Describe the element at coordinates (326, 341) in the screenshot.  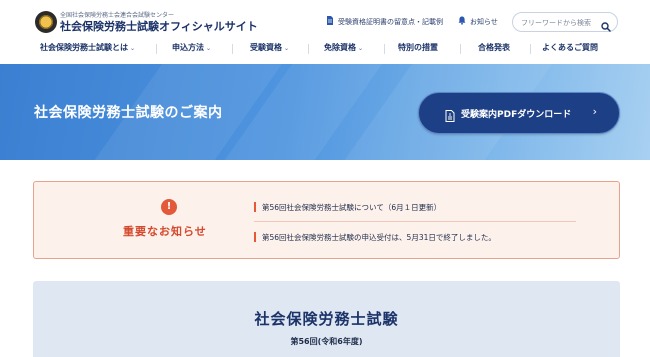
I see `exam-round: 第56回(令和6年度)` at that location.